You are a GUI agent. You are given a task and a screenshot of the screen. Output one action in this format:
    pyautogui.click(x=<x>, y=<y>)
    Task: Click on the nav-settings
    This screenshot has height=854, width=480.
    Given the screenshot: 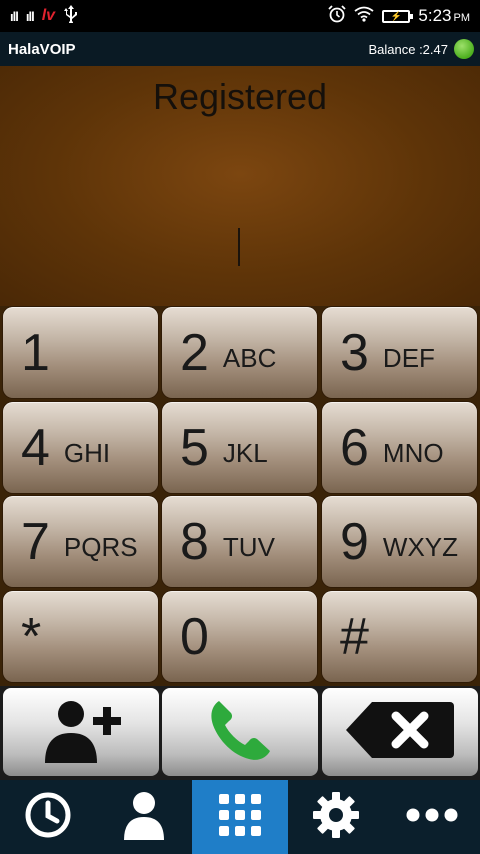 What is the action you would take?
    pyautogui.click(x=336, y=817)
    